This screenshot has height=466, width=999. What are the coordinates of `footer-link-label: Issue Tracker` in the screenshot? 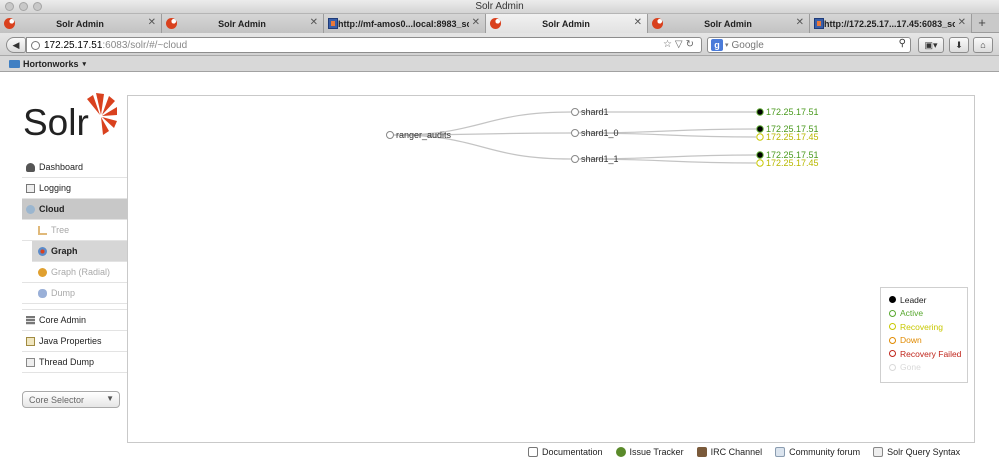 It's located at (656, 452).